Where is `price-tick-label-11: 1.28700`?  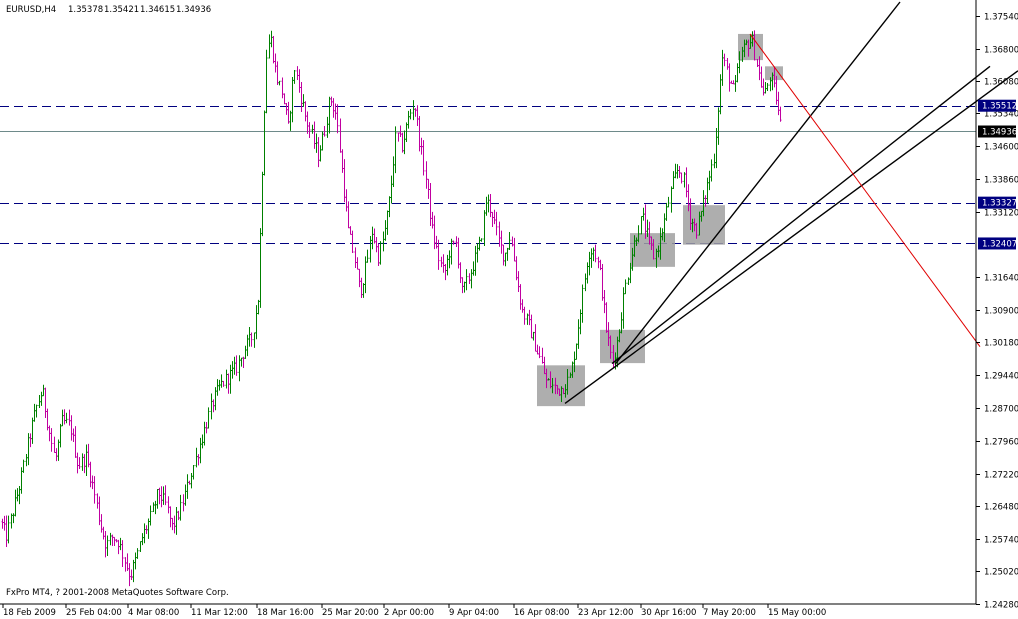 price-tick-label-11: 1.28700 is located at coordinates (1001, 410).